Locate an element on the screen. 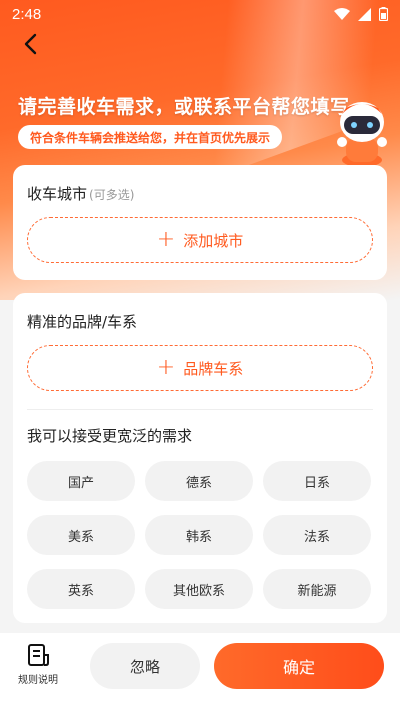  add-city-label: 添加城市 is located at coordinates (213, 240).